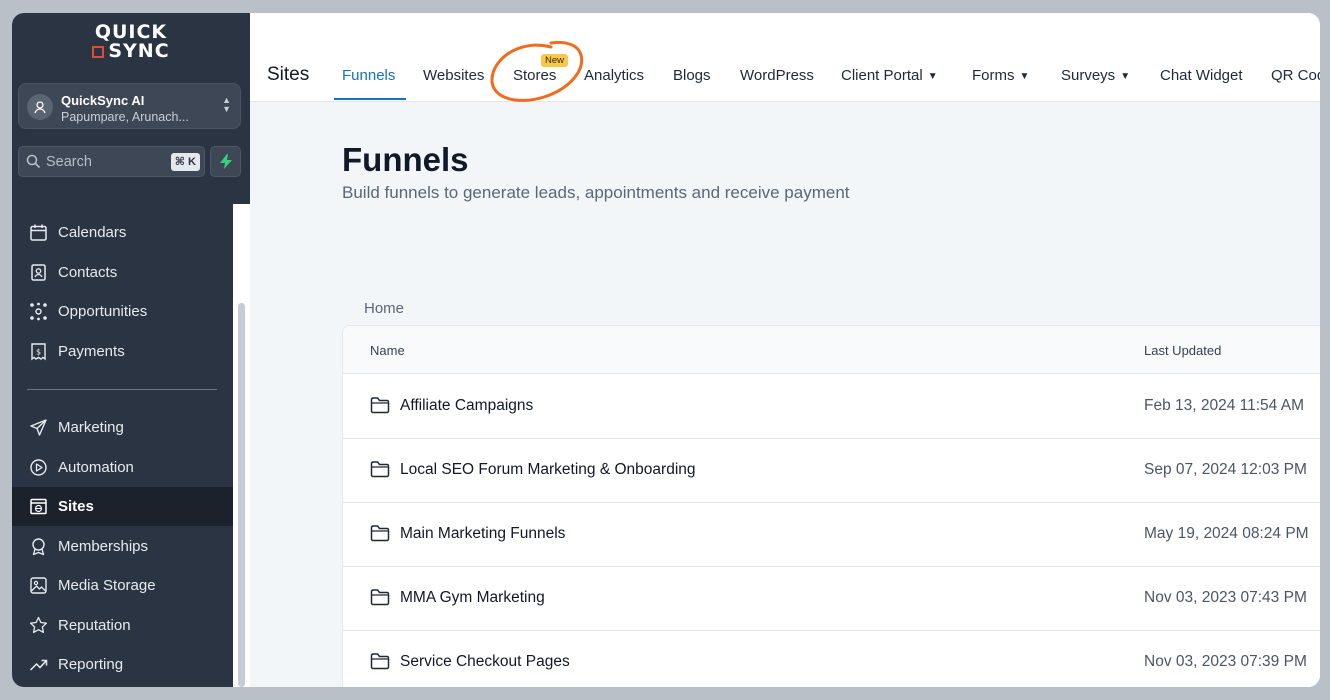 This screenshot has height=700, width=1330. I want to click on table-header: Name Last Updated, so click(831, 350).